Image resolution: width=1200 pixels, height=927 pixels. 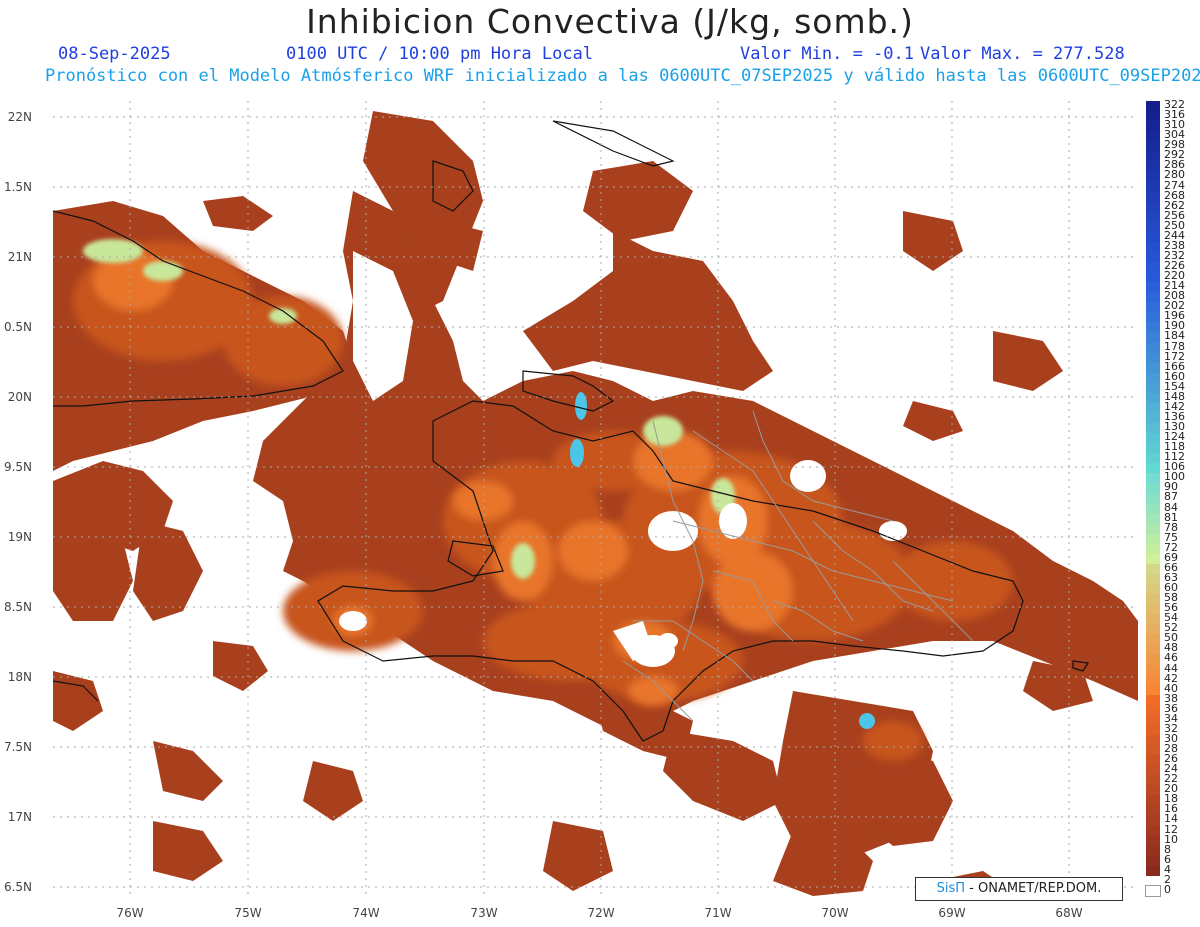 I want to click on lat-label: 8.5N, so click(x=17, y=607).